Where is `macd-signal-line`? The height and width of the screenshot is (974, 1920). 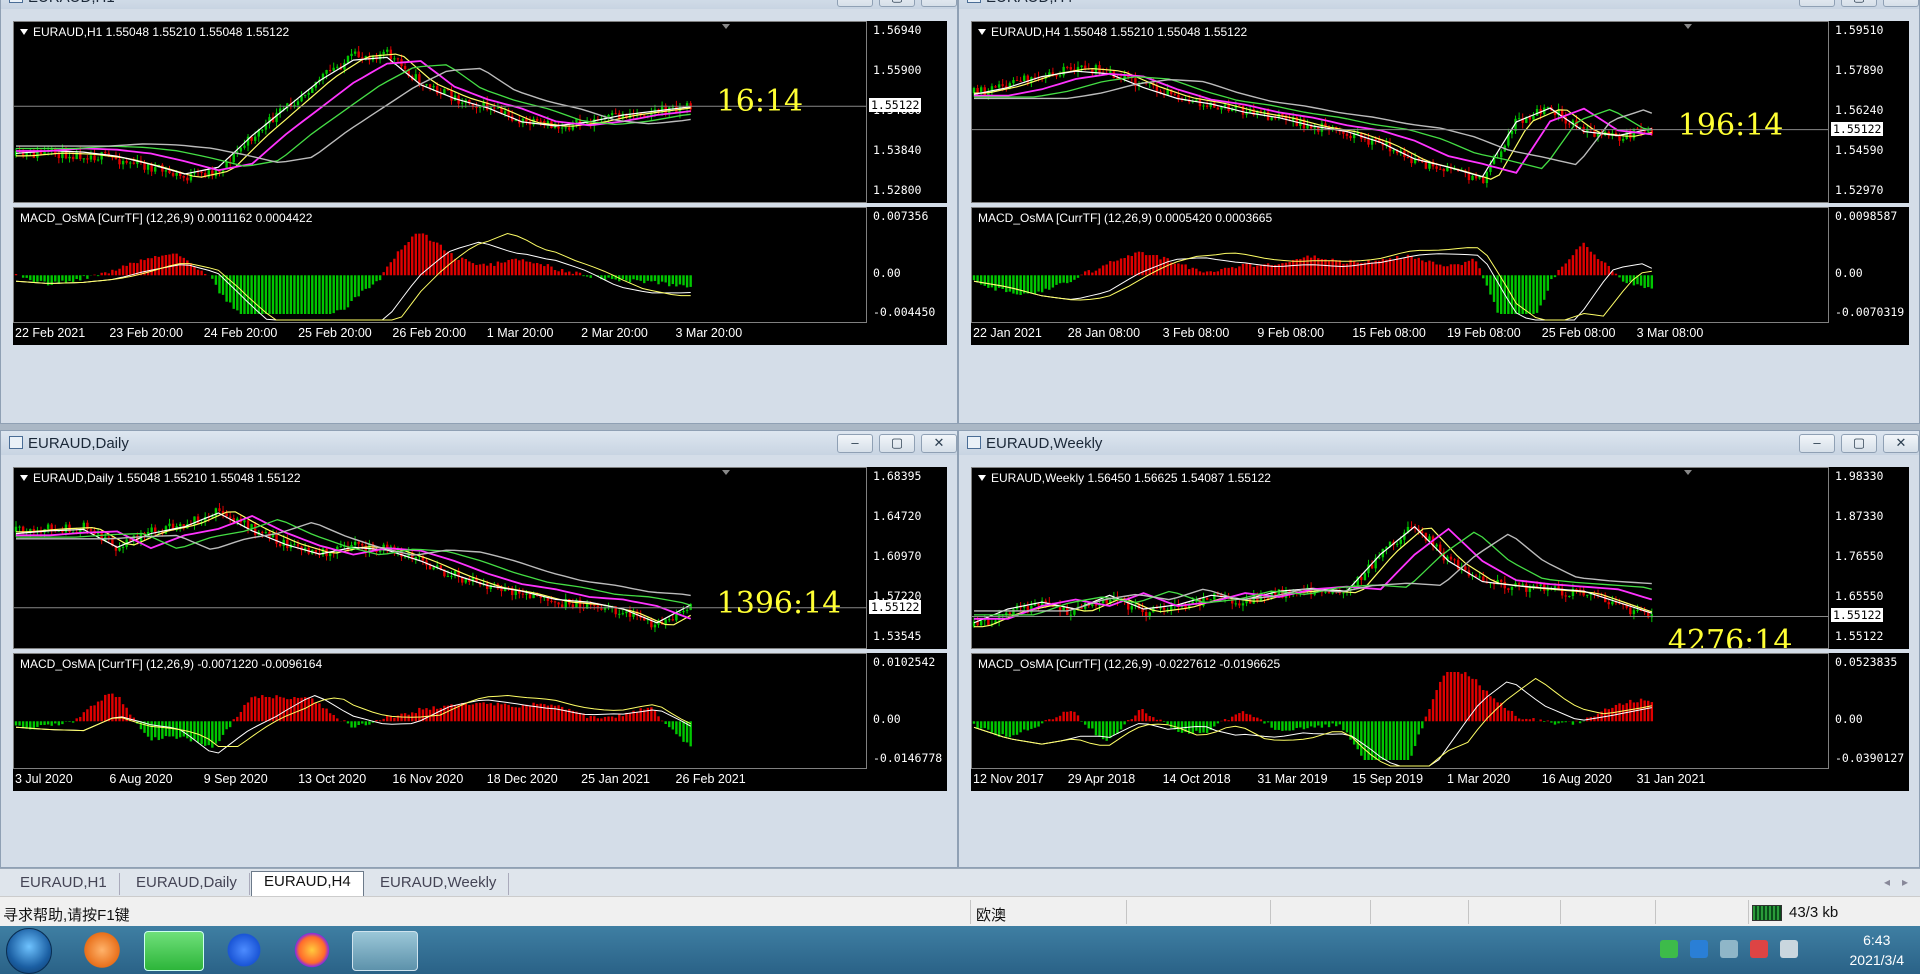 macd-signal-line is located at coordinates (353, 720).